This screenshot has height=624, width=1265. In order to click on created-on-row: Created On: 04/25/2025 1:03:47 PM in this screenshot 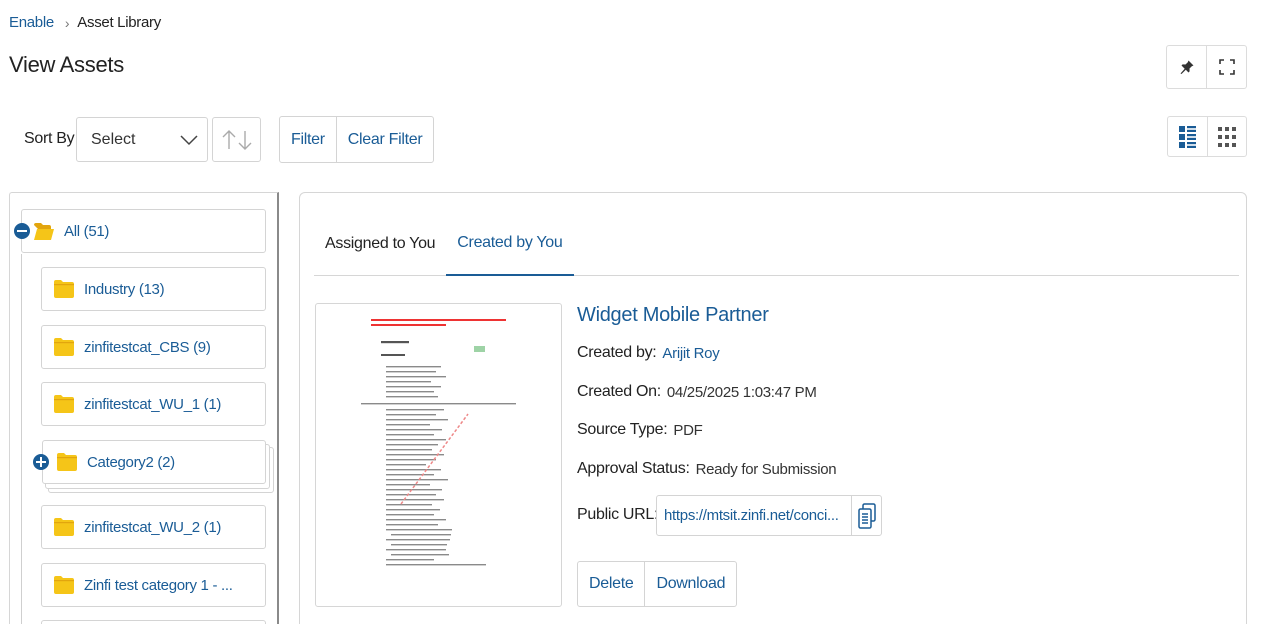, I will do `click(697, 392)`.